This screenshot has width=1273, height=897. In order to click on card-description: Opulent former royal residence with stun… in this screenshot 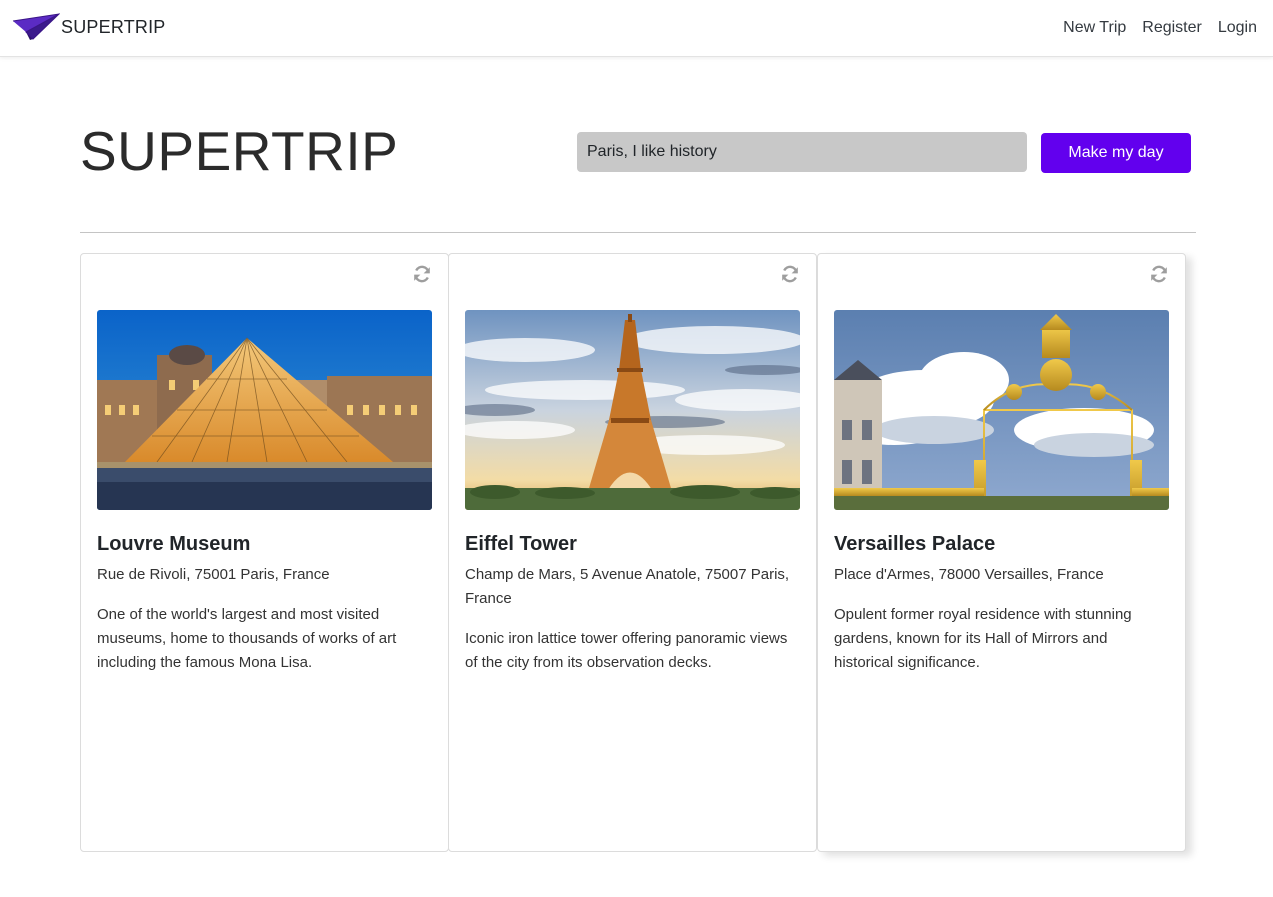, I will do `click(983, 638)`.